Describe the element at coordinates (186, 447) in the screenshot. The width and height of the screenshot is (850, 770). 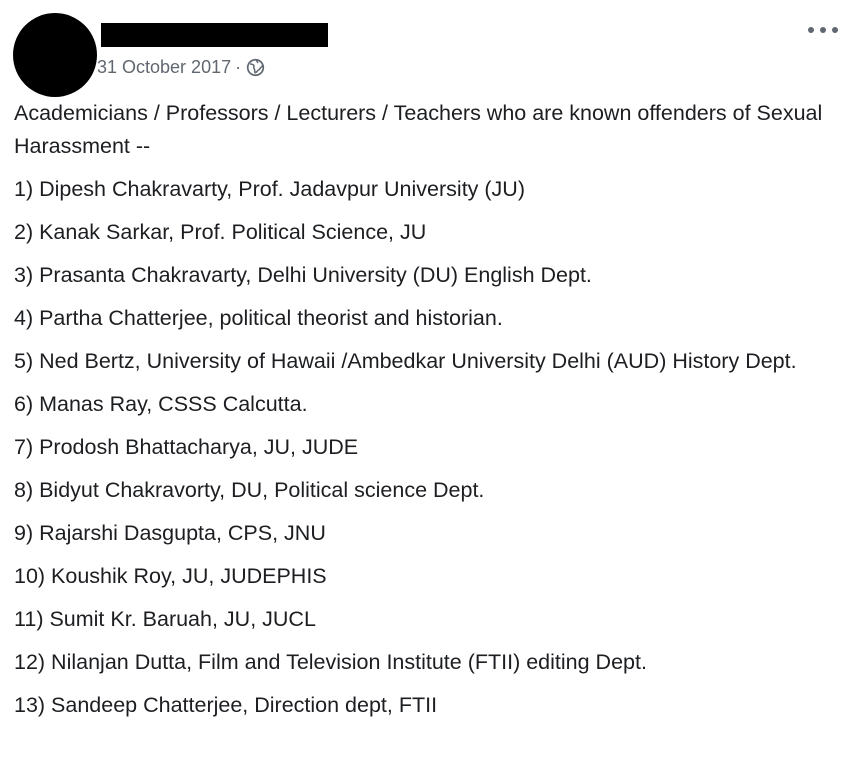
I see `list-item: 7) Prodosh Bhattacharya, JU, JUDE` at that location.